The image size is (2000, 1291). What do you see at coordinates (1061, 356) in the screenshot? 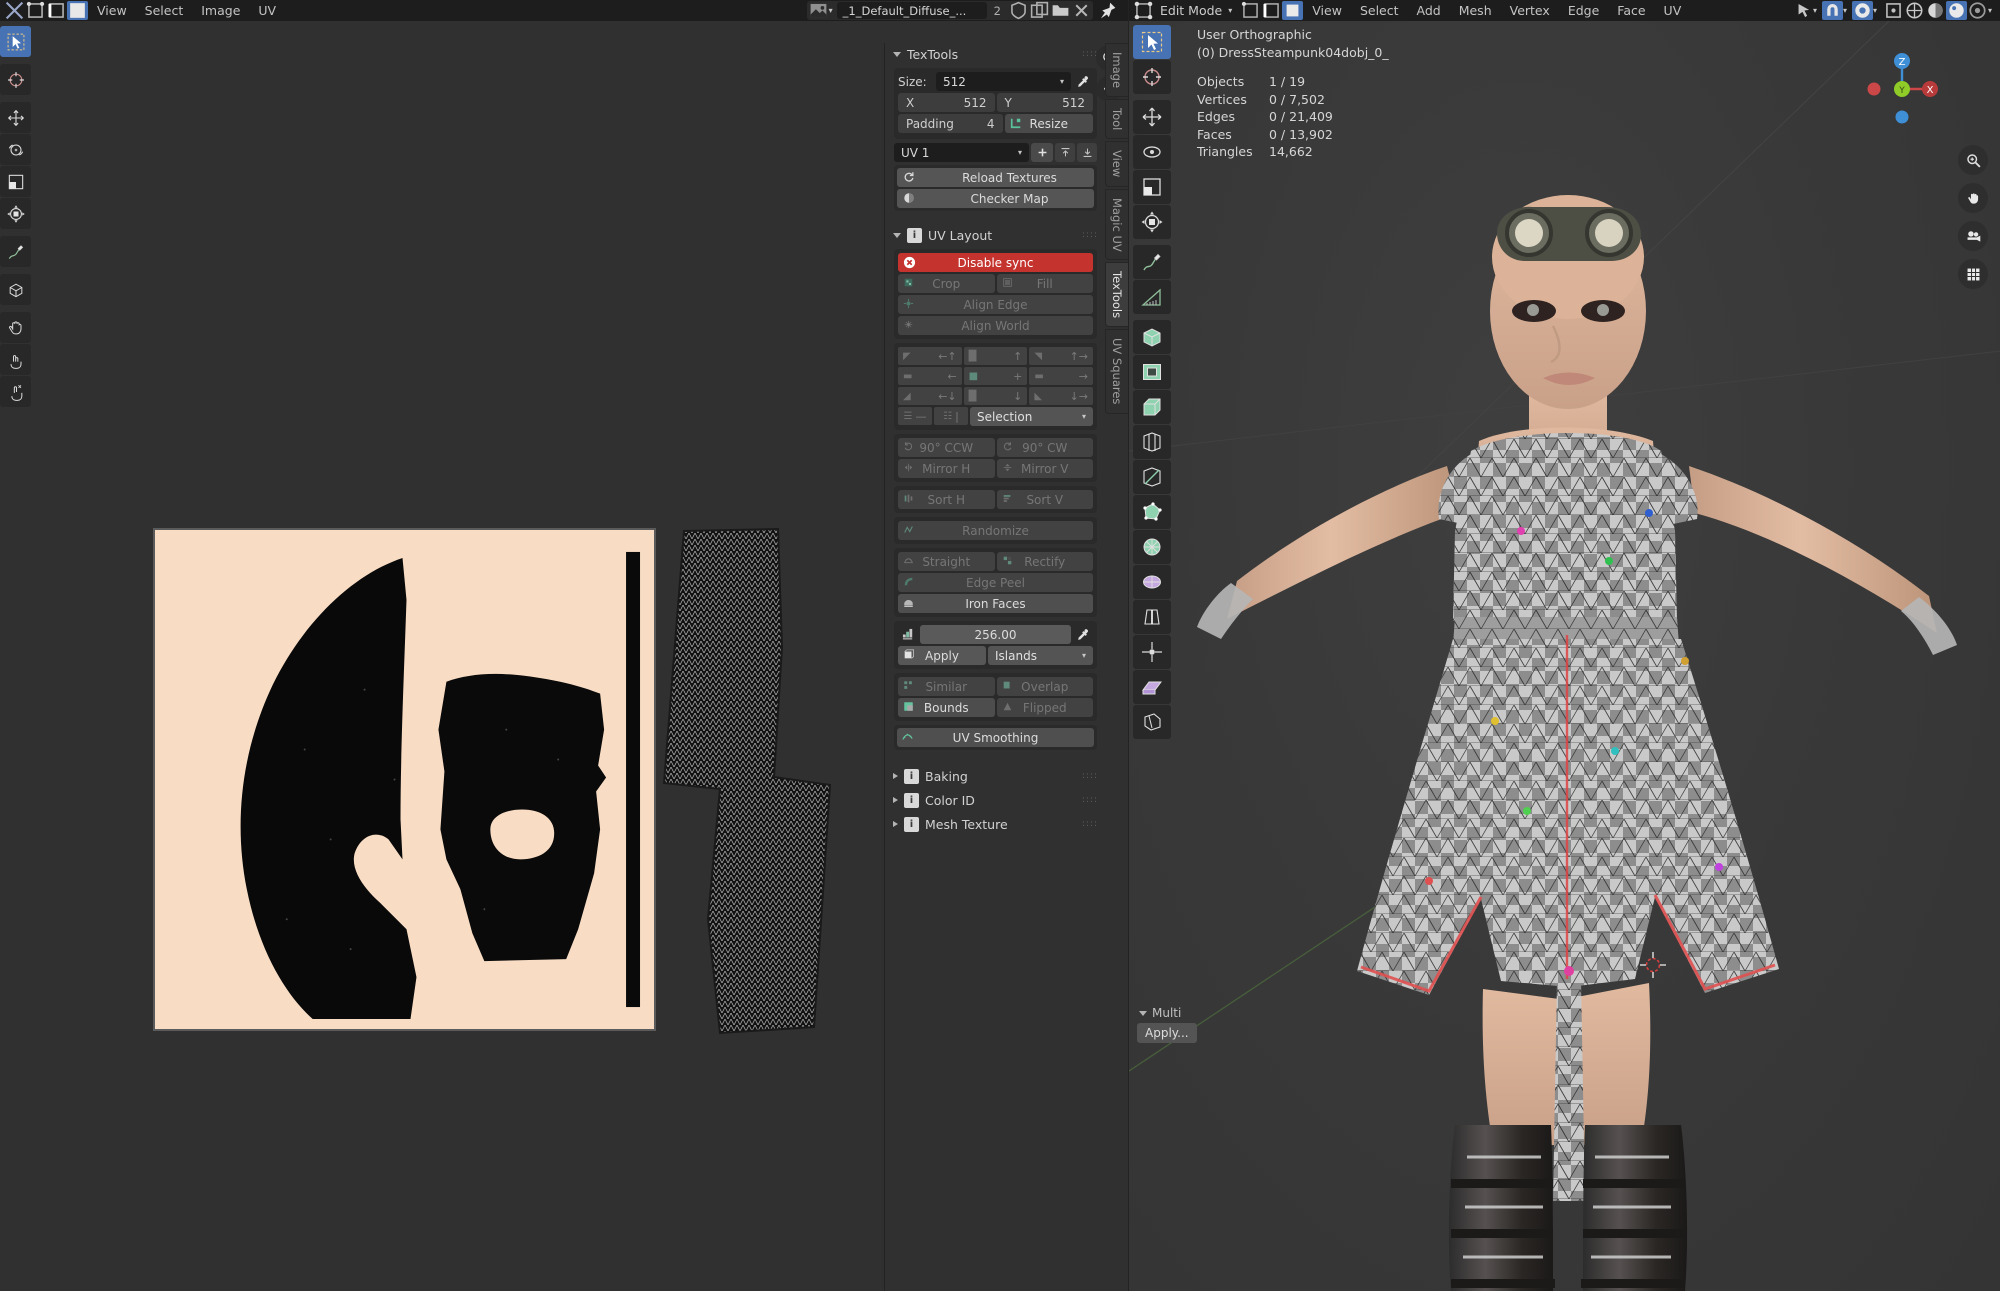
I see `align-top-right-button: ◥ ↑→` at bounding box center [1061, 356].